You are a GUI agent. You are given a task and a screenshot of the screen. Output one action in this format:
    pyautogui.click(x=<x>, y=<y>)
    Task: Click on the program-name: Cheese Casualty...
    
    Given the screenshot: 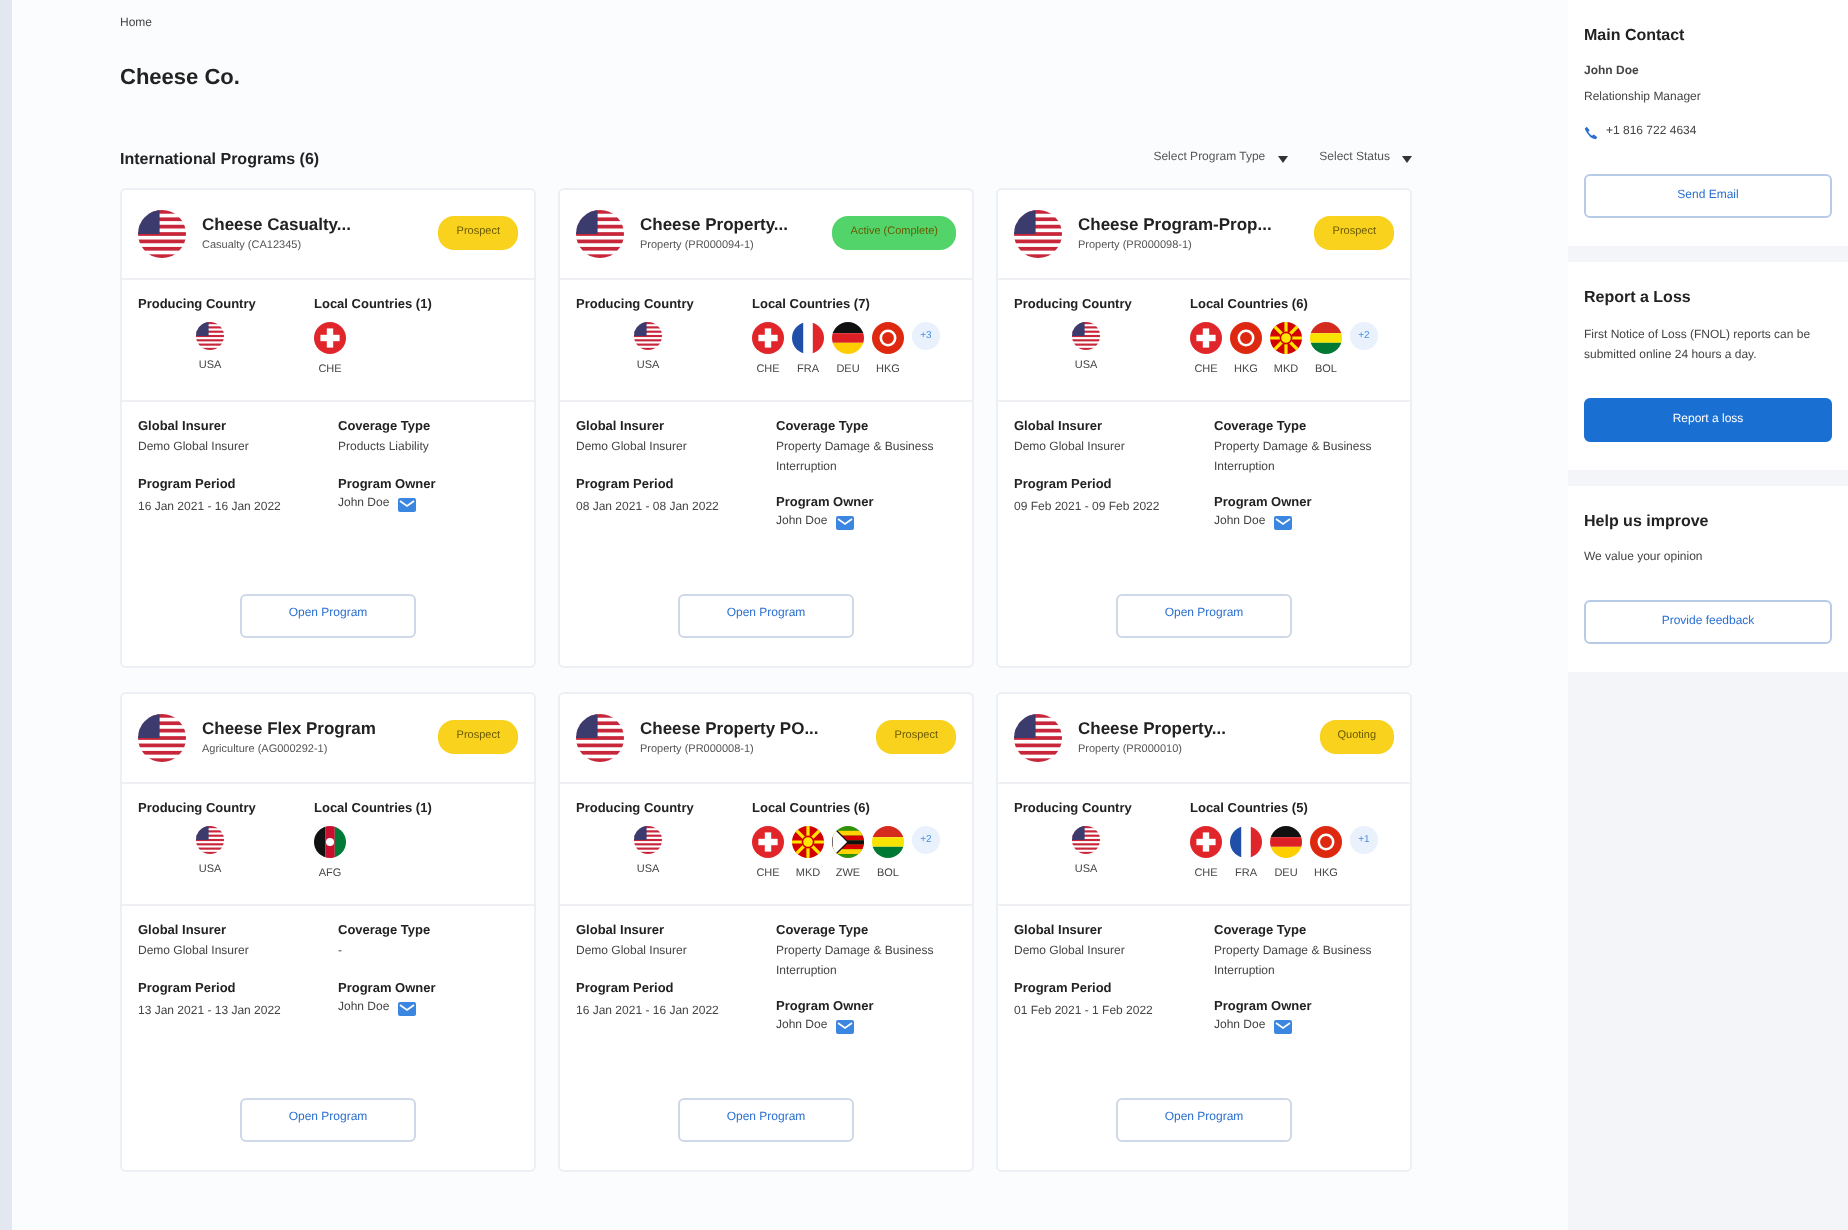 What is the action you would take?
    pyautogui.click(x=277, y=225)
    